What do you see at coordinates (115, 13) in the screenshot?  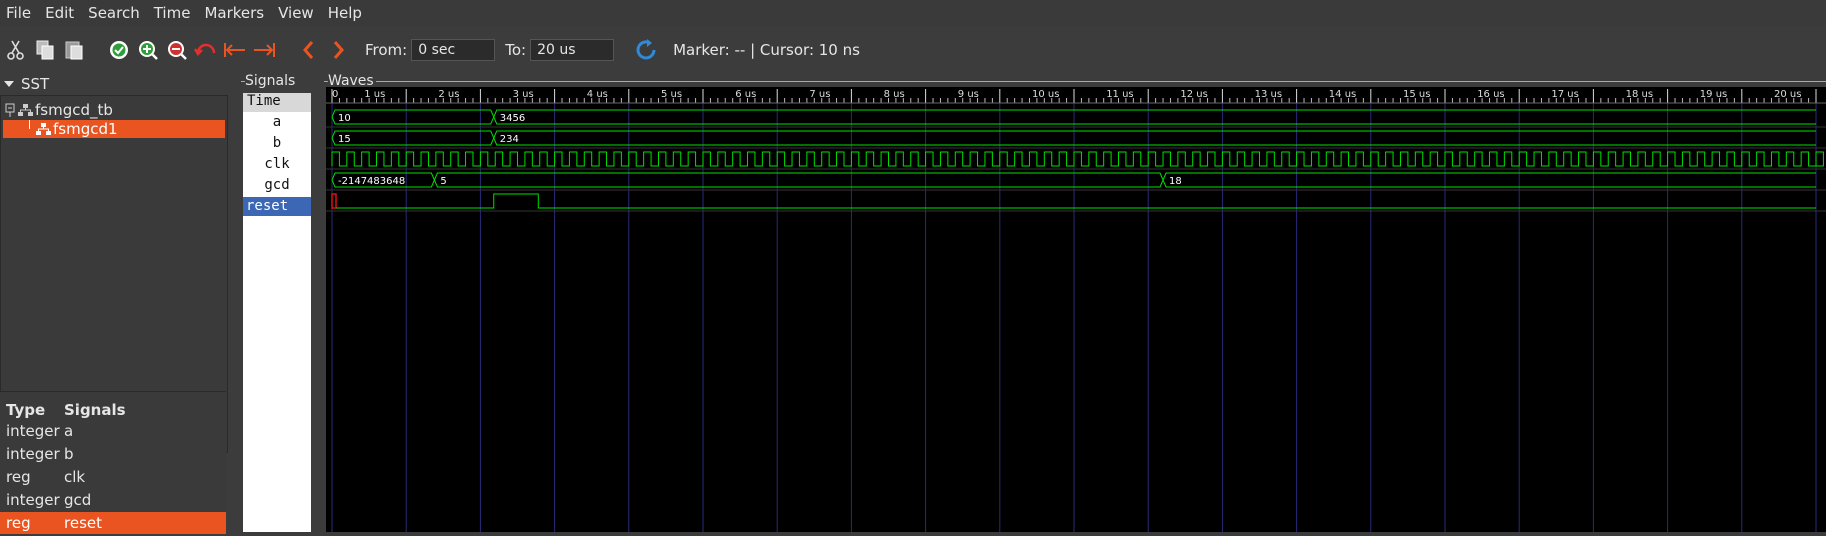 I see `menu-search: Search` at bounding box center [115, 13].